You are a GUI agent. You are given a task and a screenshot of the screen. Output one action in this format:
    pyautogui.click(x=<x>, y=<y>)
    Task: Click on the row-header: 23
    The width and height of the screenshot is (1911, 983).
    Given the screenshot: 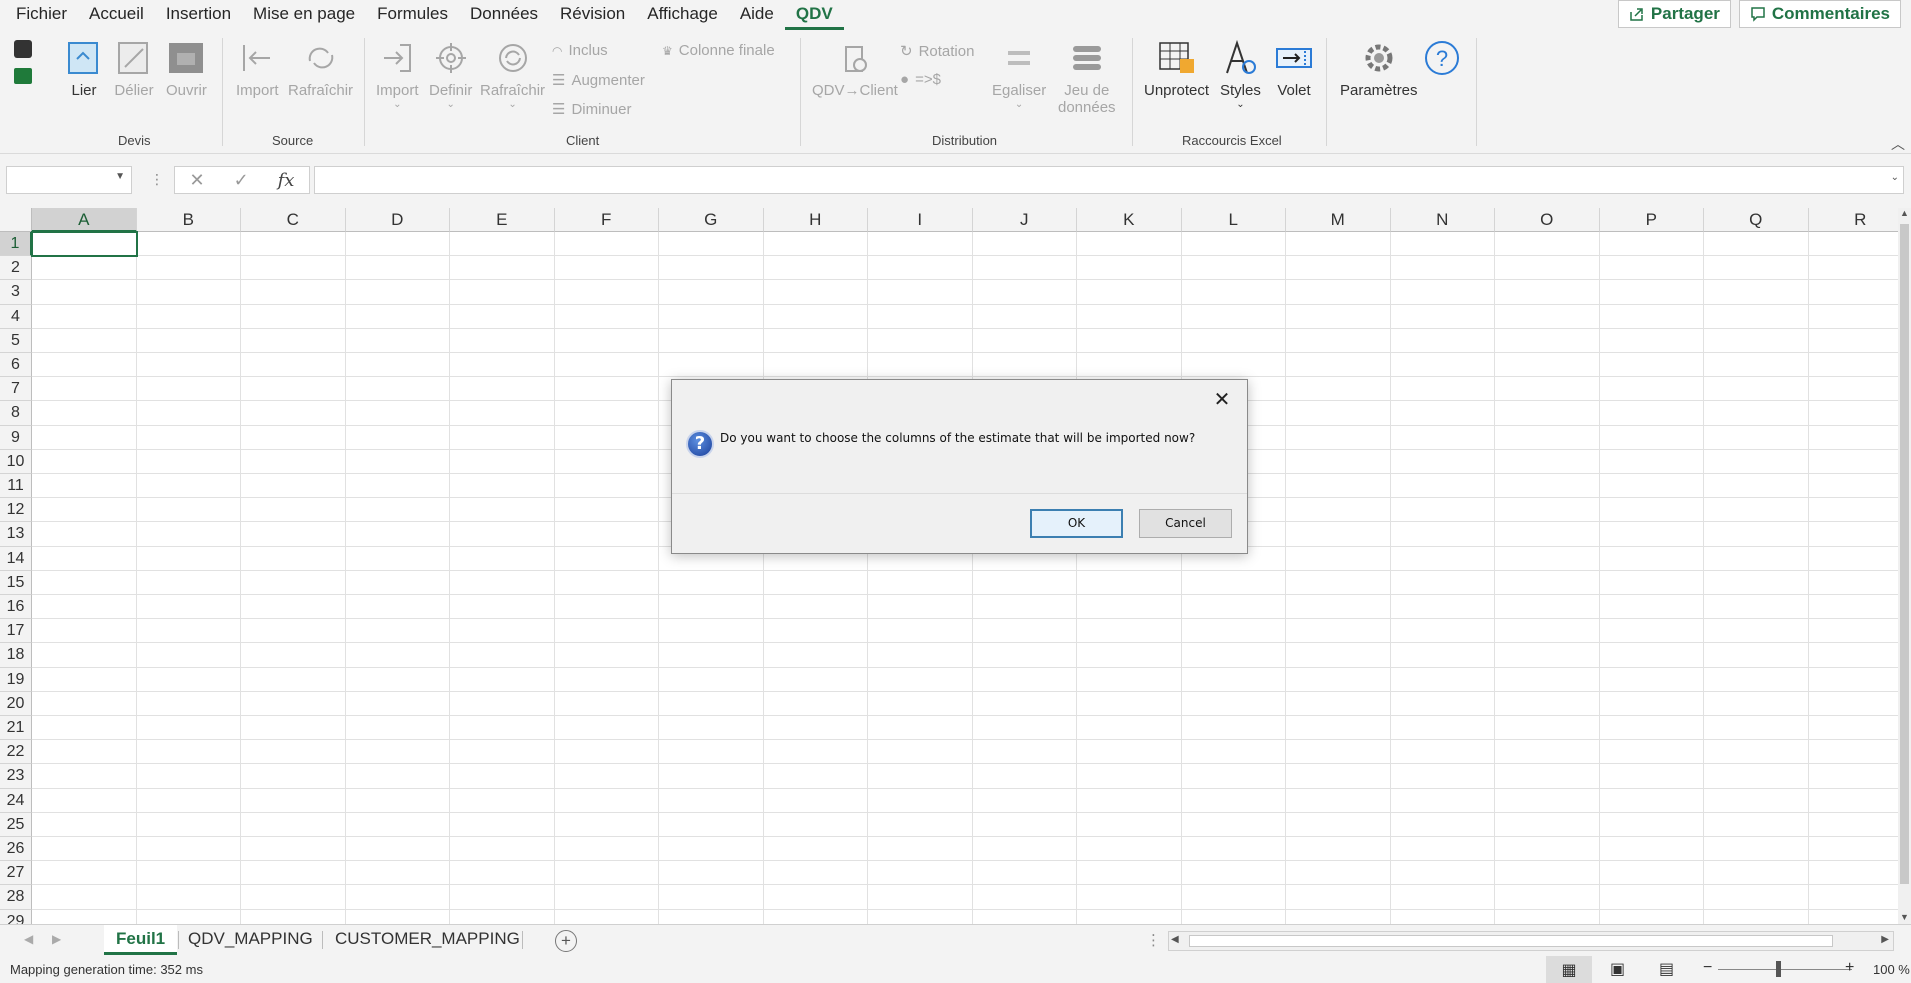 What is the action you would take?
    pyautogui.click(x=16, y=776)
    